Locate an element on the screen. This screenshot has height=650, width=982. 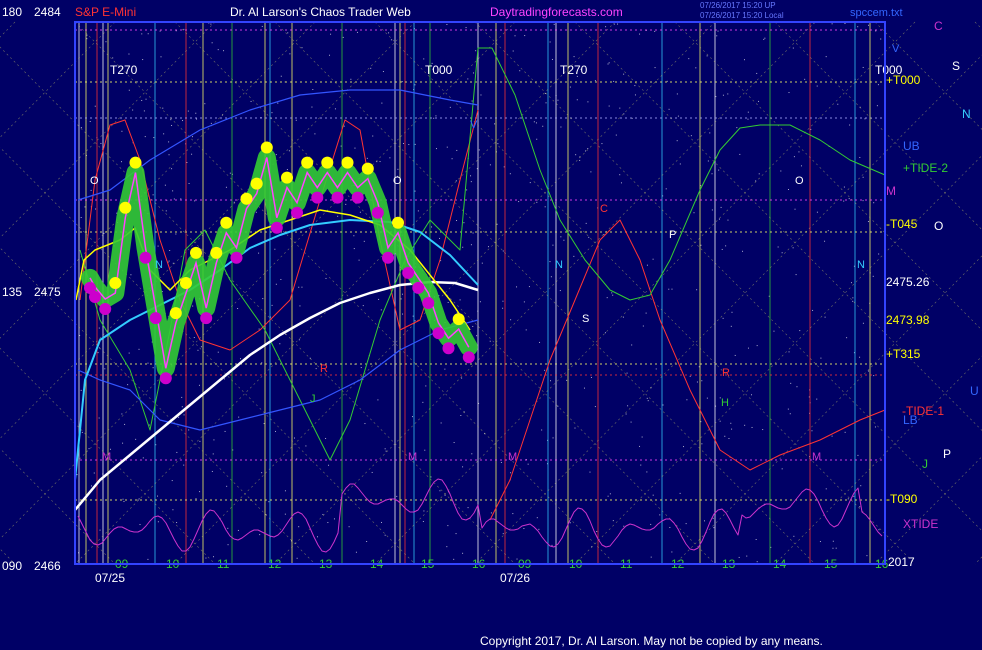
planet-marker: J is located at coordinates (313, 399).